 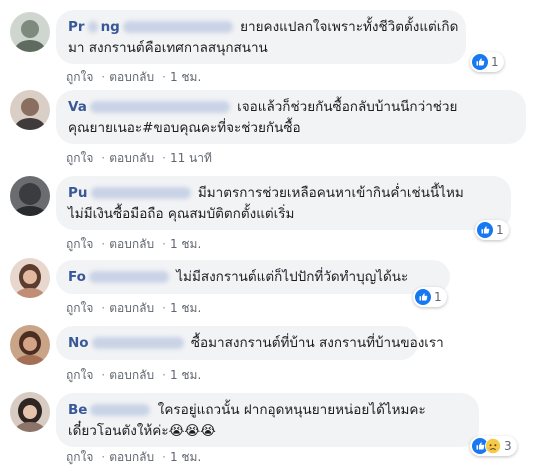 I want to click on comment-text-line: มา สงกรานต์คือเทศกาลสนุกสนาน, so click(x=168, y=48).